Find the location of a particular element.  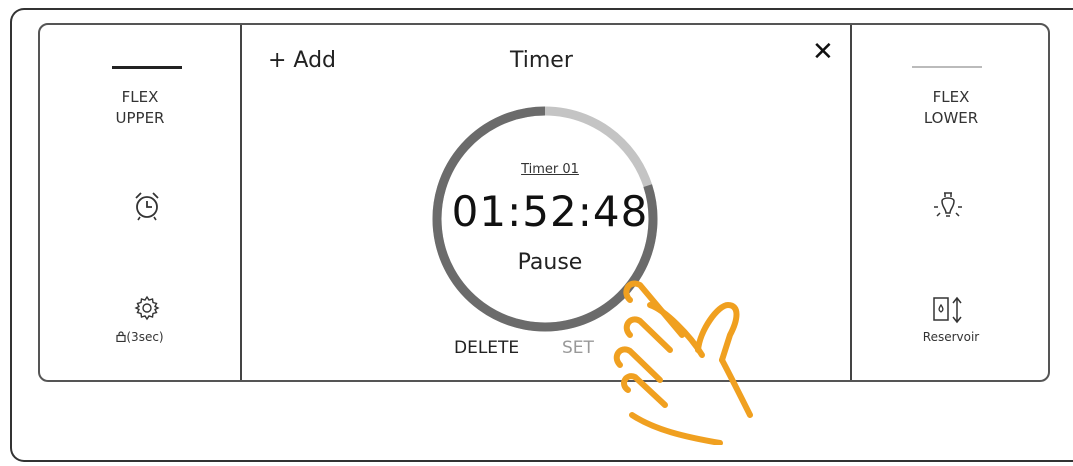

time-display: 01:52:48 is located at coordinates (550, 211).